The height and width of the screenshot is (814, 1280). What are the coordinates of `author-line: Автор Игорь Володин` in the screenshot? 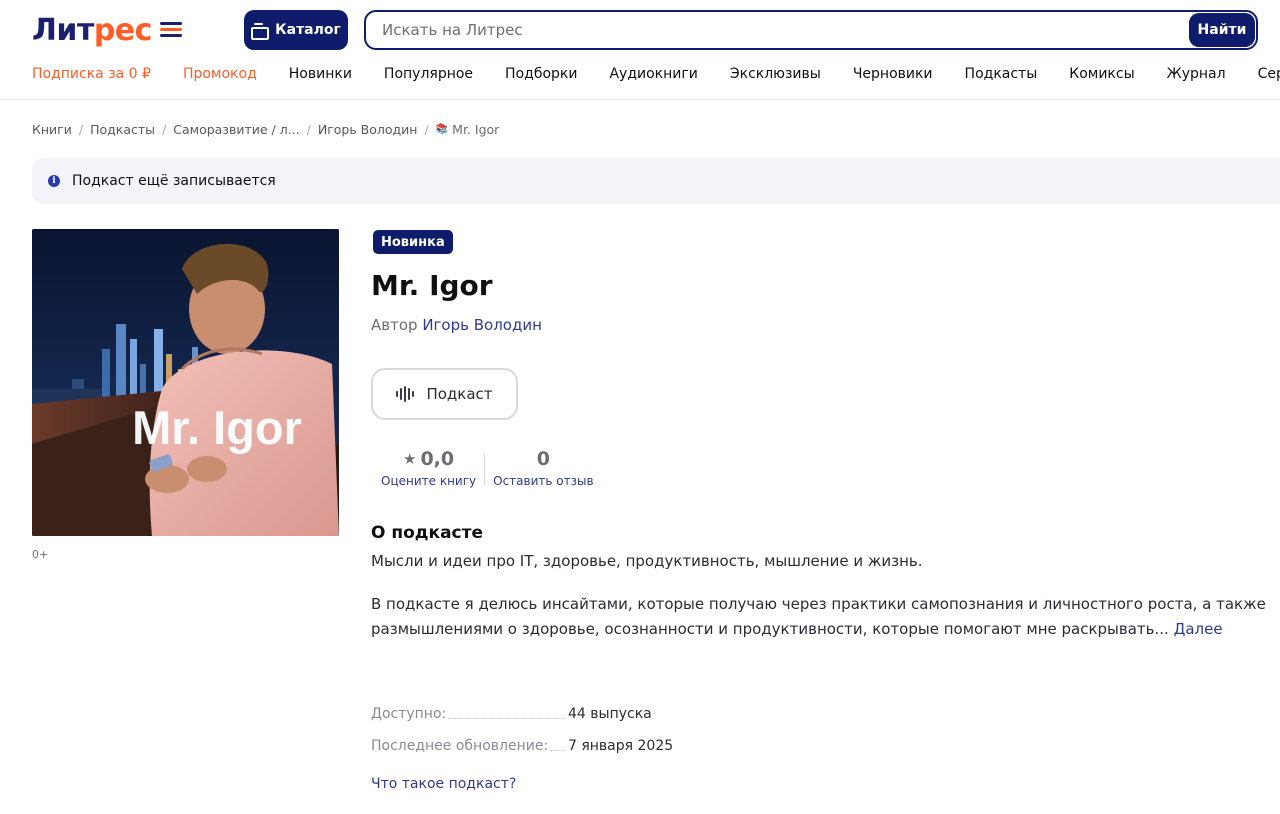 It's located at (456, 325).